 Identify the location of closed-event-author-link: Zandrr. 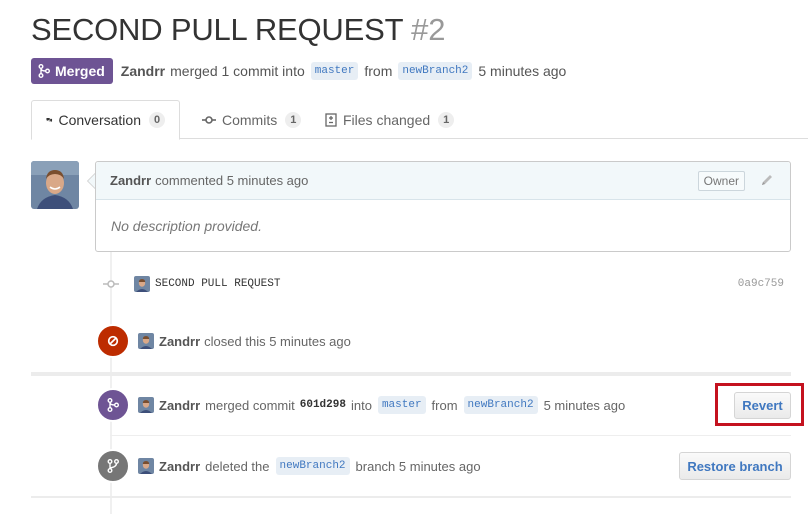
(179, 341).